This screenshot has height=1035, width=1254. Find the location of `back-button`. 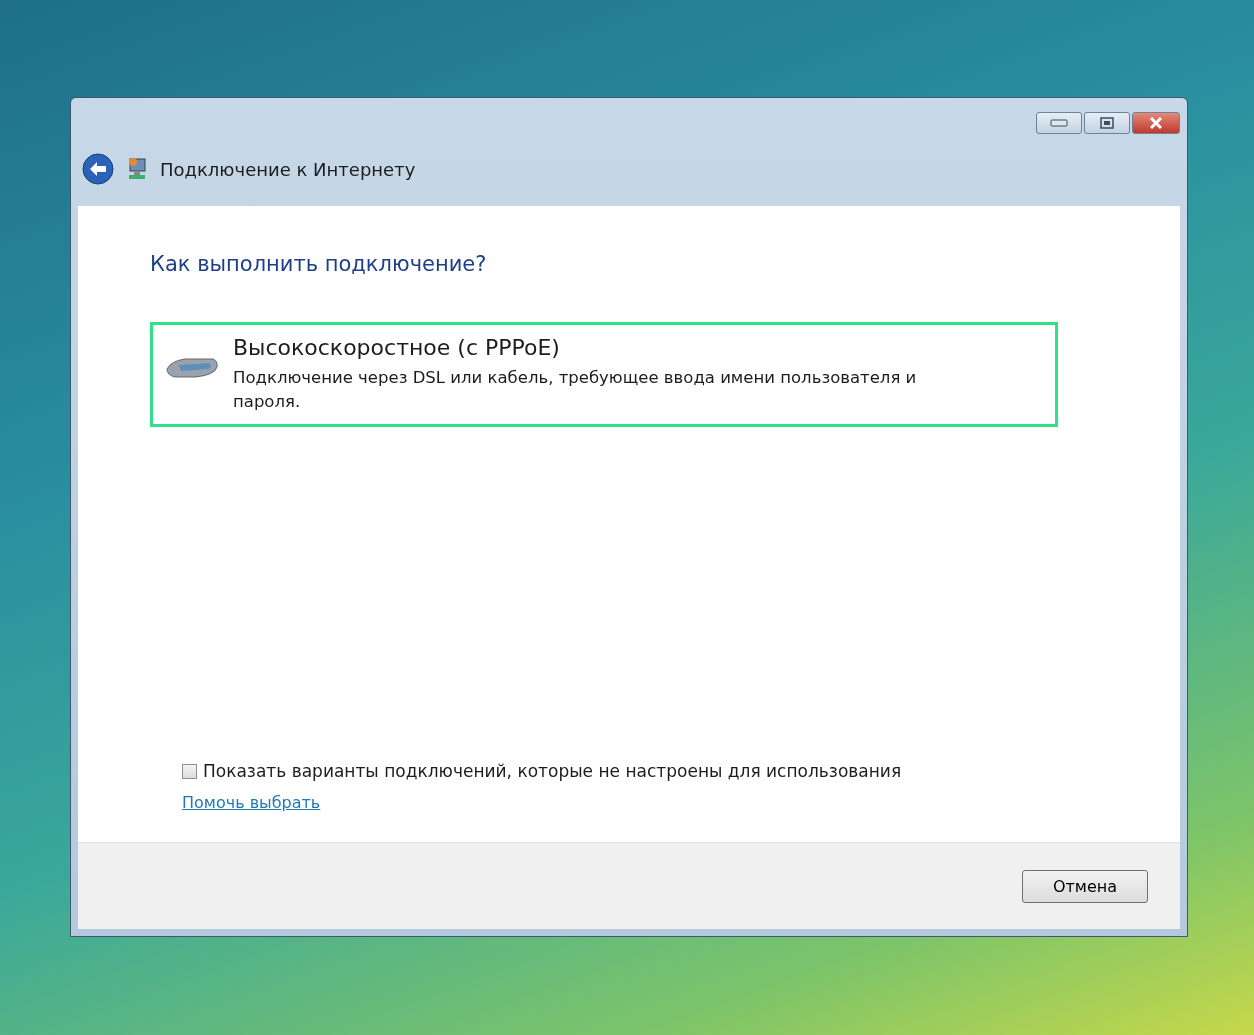

back-button is located at coordinates (98, 169).